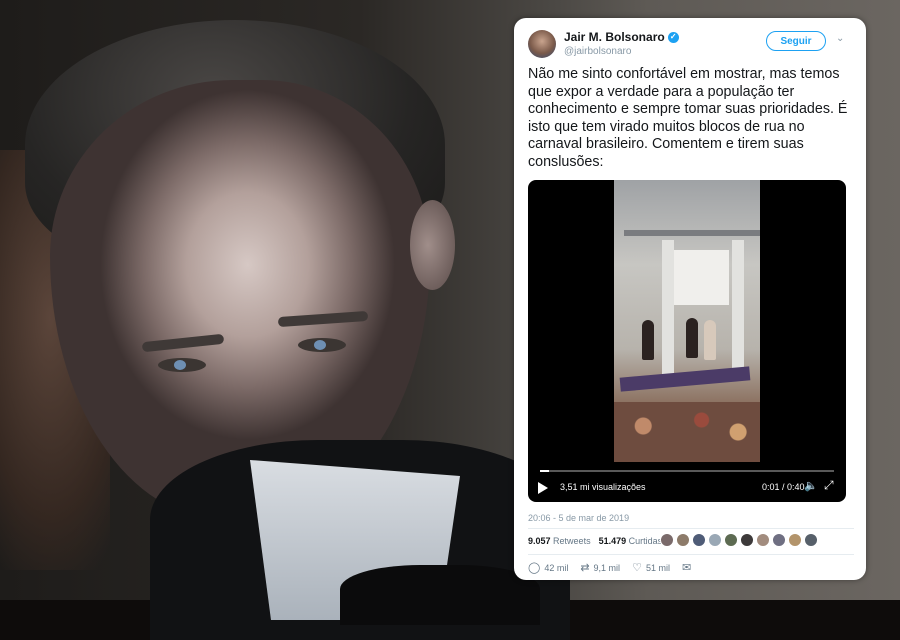  Describe the element at coordinates (687, 471) in the screenshot. I see `video-progress-bar` at that location.